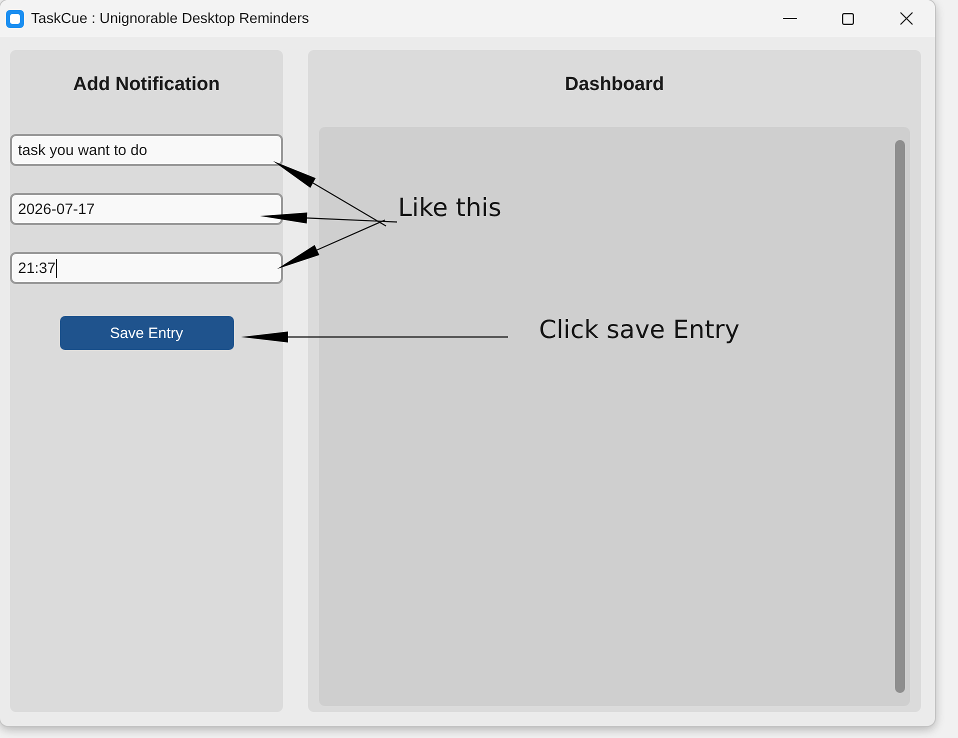  What do you see at coordinates (900, 416) in the screenshot?
I see `scrollbar` at bounding box center [900, 416].